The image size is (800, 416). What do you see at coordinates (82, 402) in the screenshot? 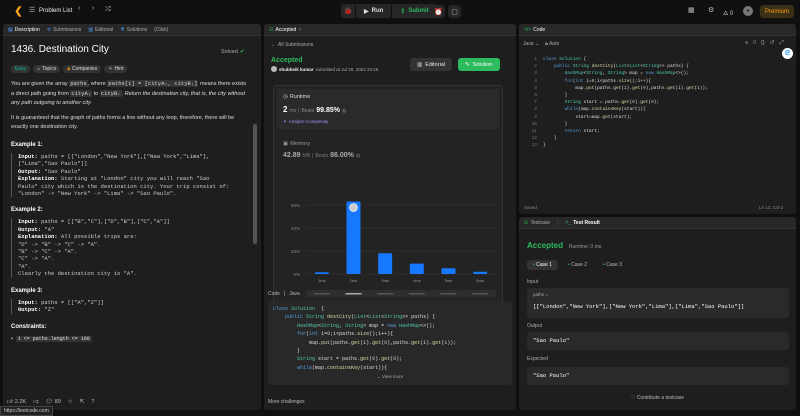
I see `share-icon: ⇱` at bounding box center [82, 402].